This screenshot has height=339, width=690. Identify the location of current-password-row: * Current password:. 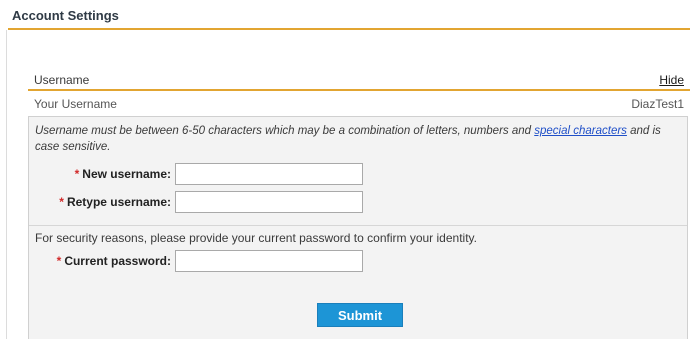
(100, 261).